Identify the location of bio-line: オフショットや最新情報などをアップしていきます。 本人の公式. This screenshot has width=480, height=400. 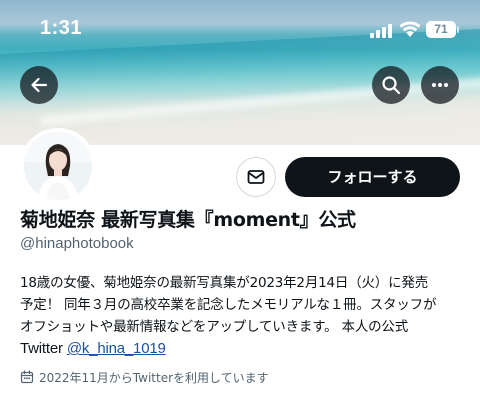
(214, 327).